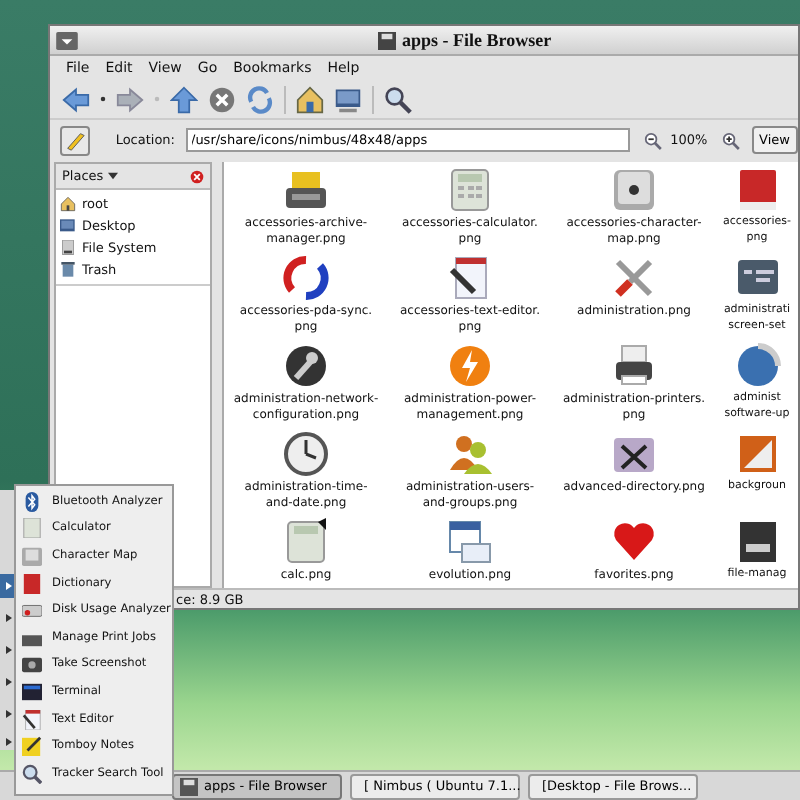  What do you see at coordinates (653, 140) in the screenshot?
I see `zoom-out-icon` at bounding box center [653, 140].